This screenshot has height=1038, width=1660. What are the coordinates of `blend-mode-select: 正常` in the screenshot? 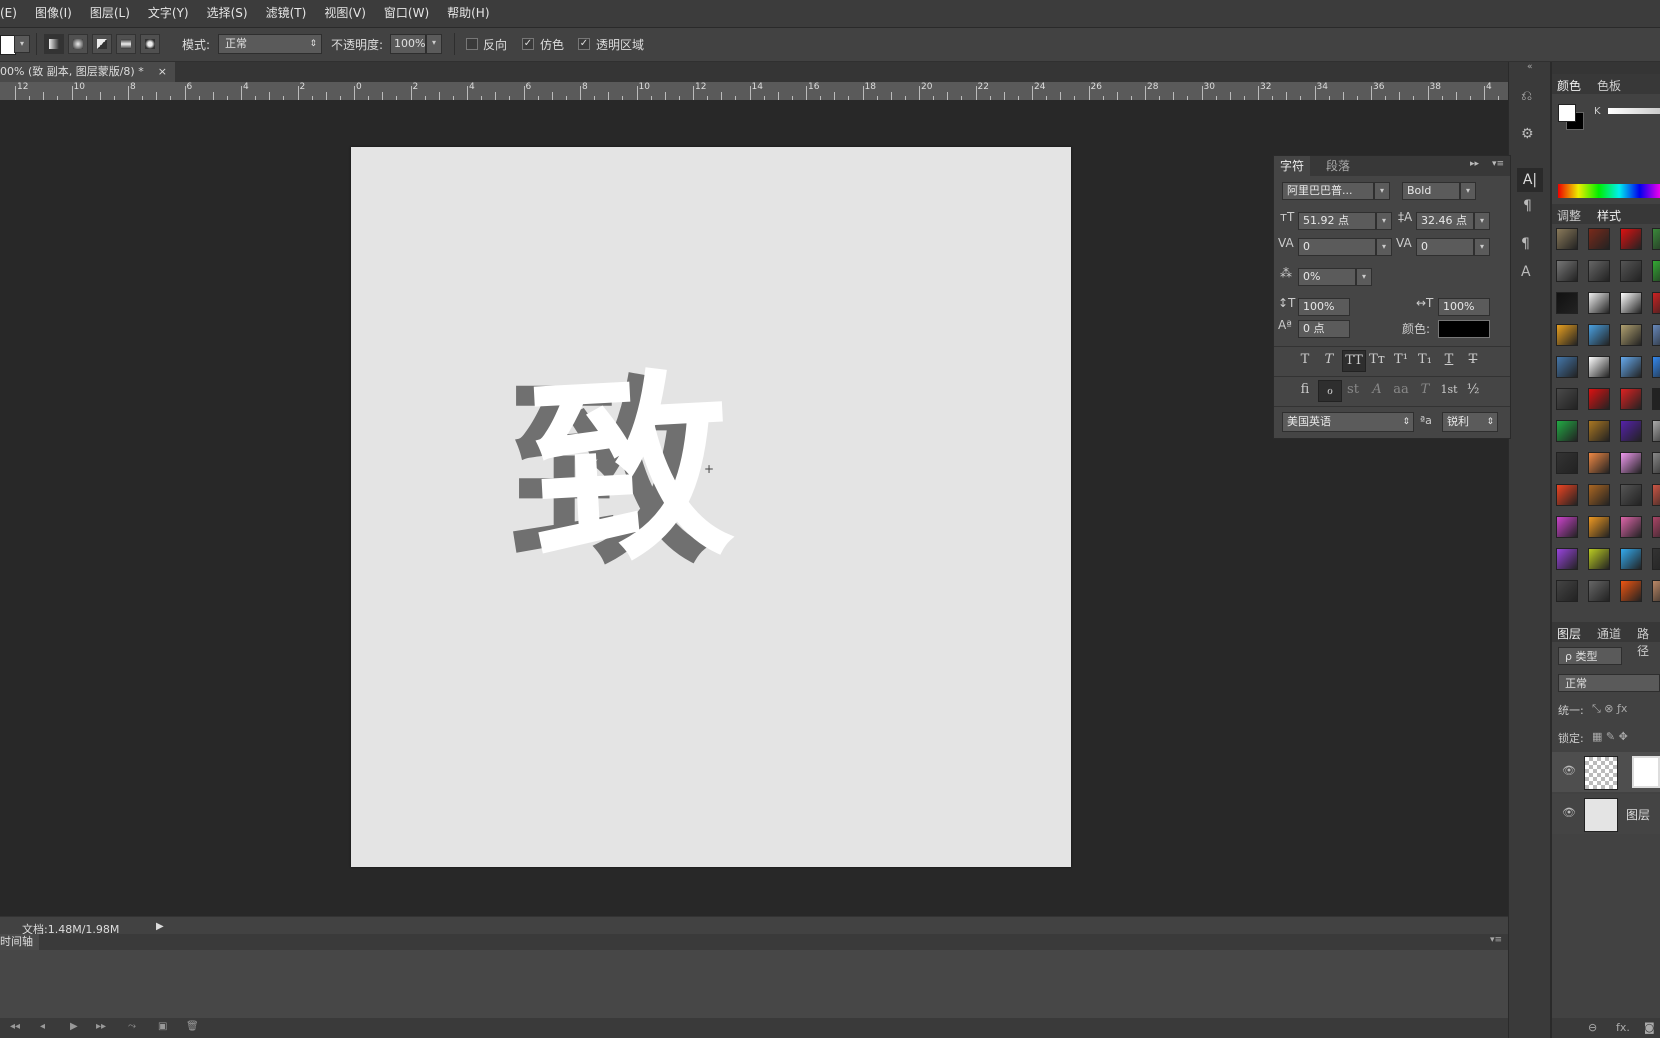 It's located at (1609, 683).